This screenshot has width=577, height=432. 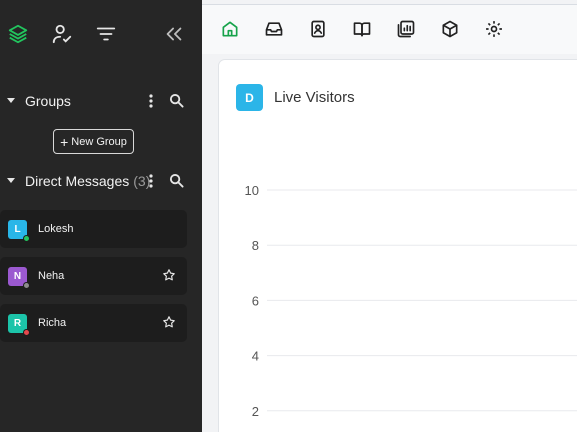 I want to click on home-icon, so click(x=230, y=29).